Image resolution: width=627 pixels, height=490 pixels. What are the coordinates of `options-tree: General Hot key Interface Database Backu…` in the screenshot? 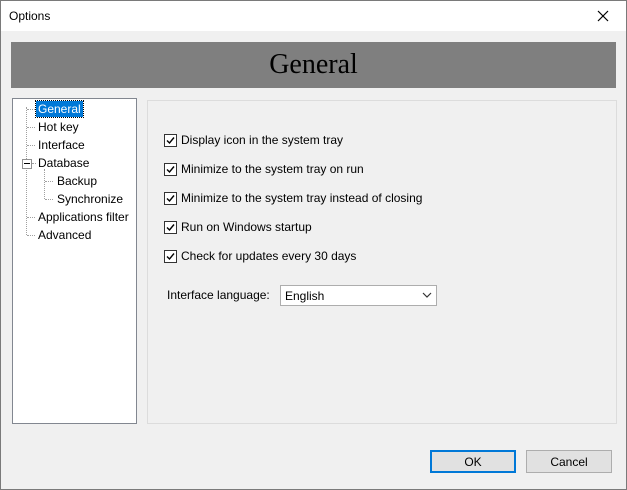 It's located at (74, 261).